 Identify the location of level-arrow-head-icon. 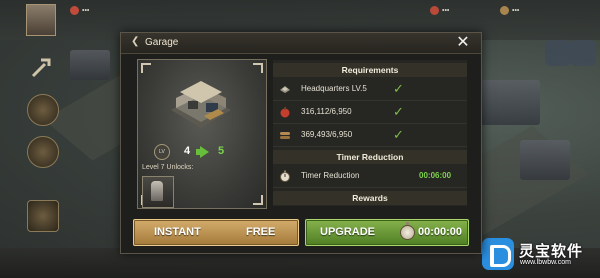
(204, 152).